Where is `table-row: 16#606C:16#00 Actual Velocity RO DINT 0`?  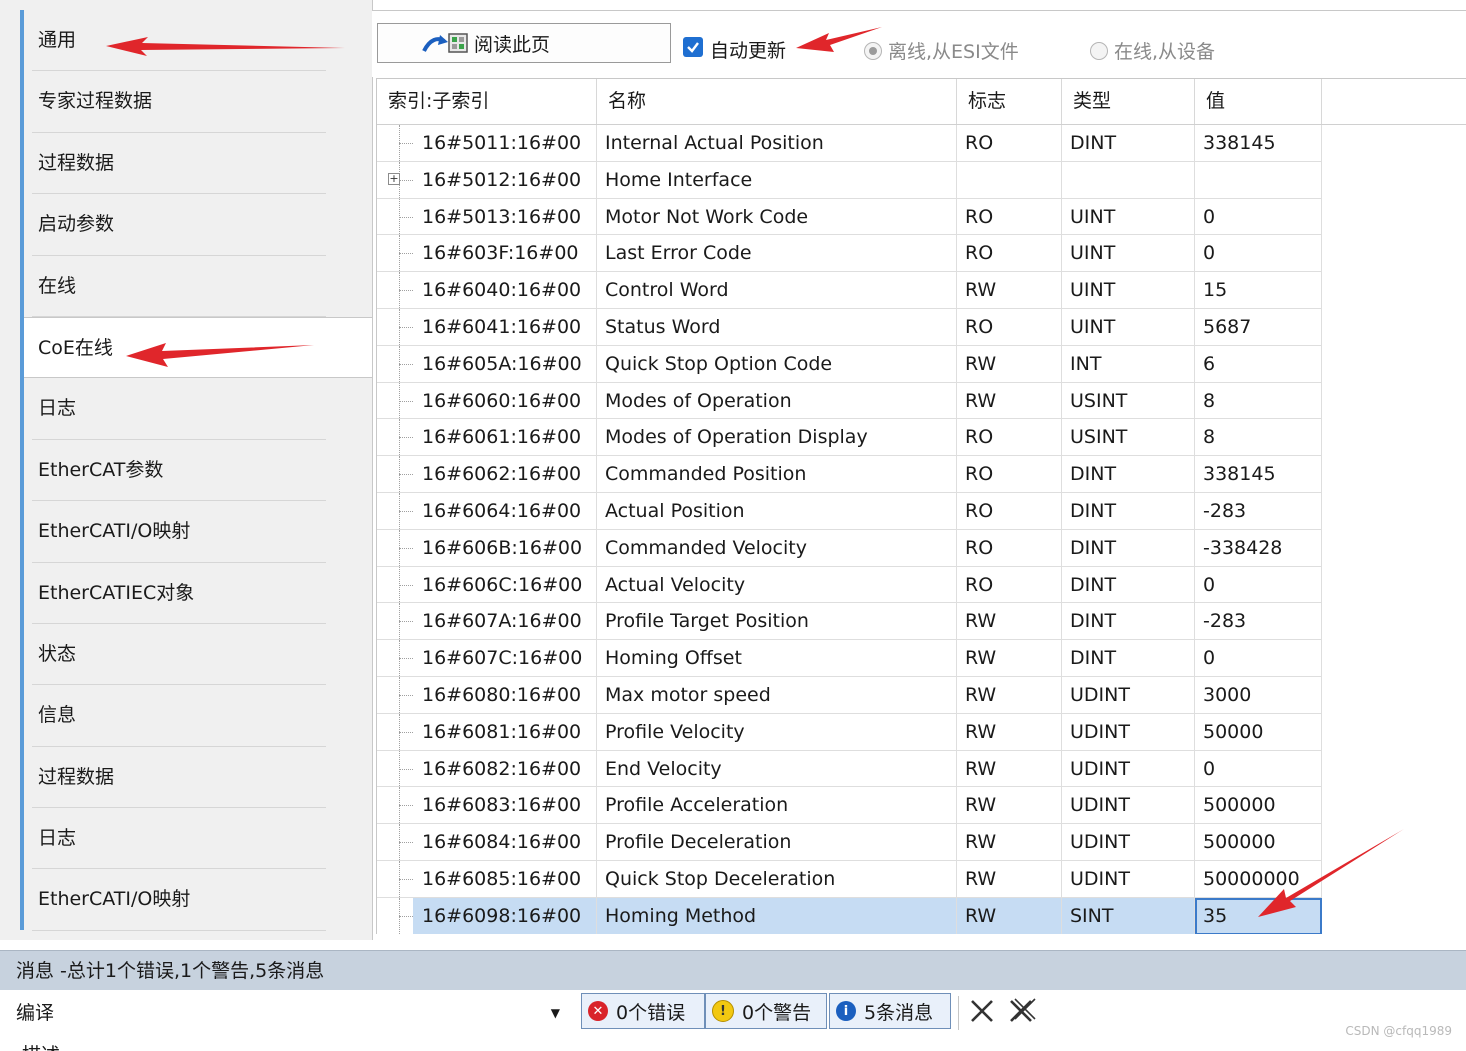 table-row: 16#606C:16#00 Actual Velocity RO DINT 0 is located at coordinates (921, 585).